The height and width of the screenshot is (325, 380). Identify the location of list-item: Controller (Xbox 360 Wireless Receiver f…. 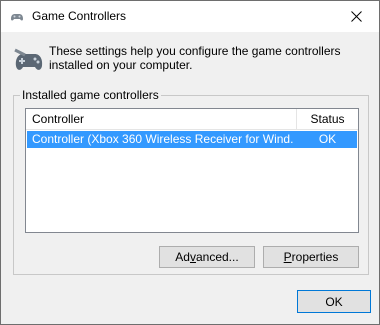
(192, 139).